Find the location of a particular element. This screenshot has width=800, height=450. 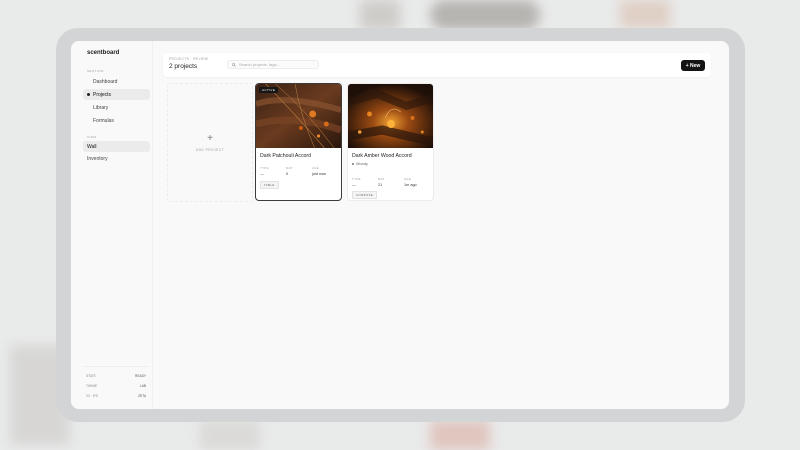

add-project-card: + ADD PROJECT is located at coordinates (210, 142).